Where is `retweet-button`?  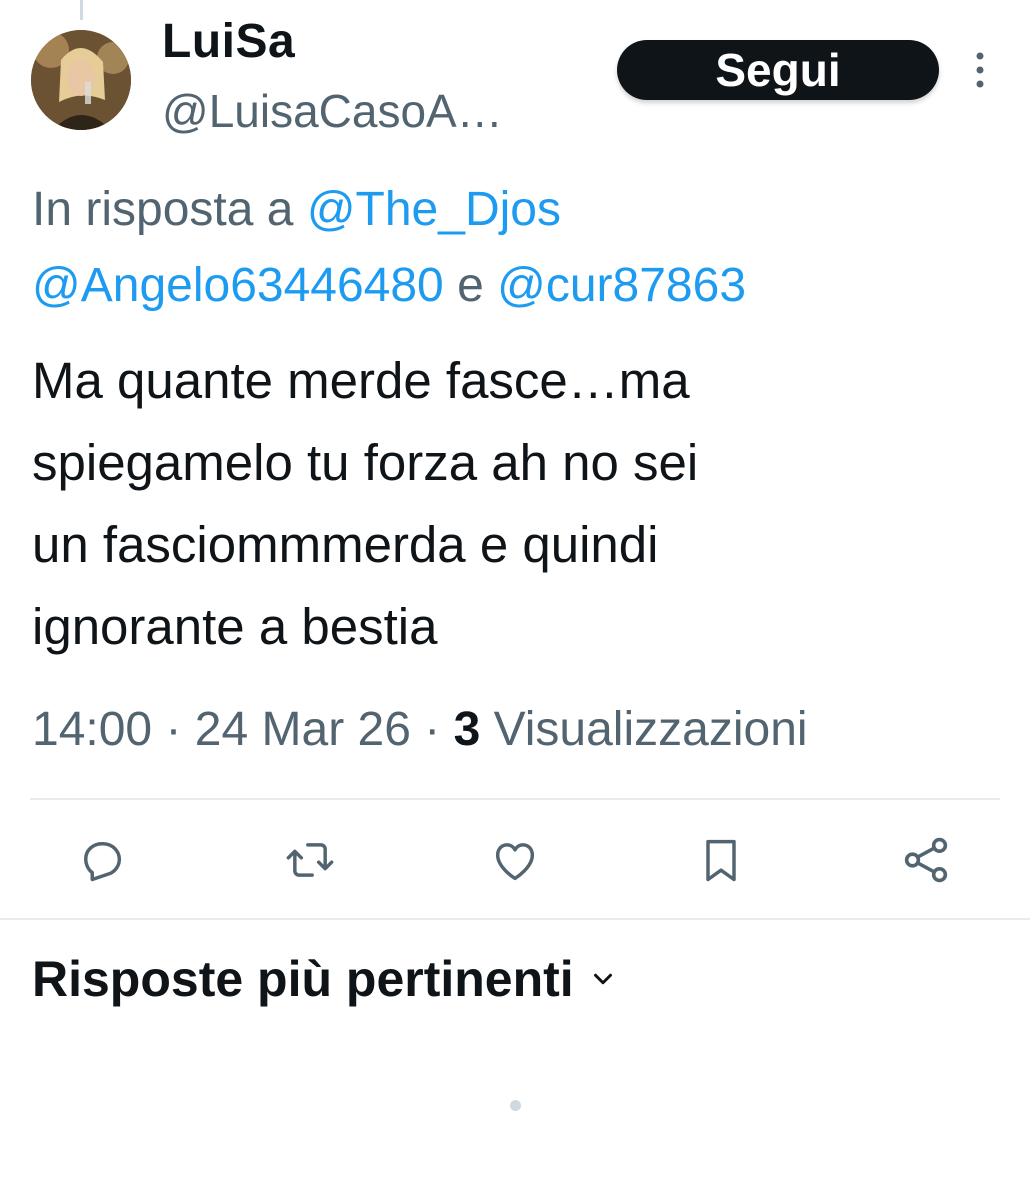
retweet-button is located at coordinates (310, 860).